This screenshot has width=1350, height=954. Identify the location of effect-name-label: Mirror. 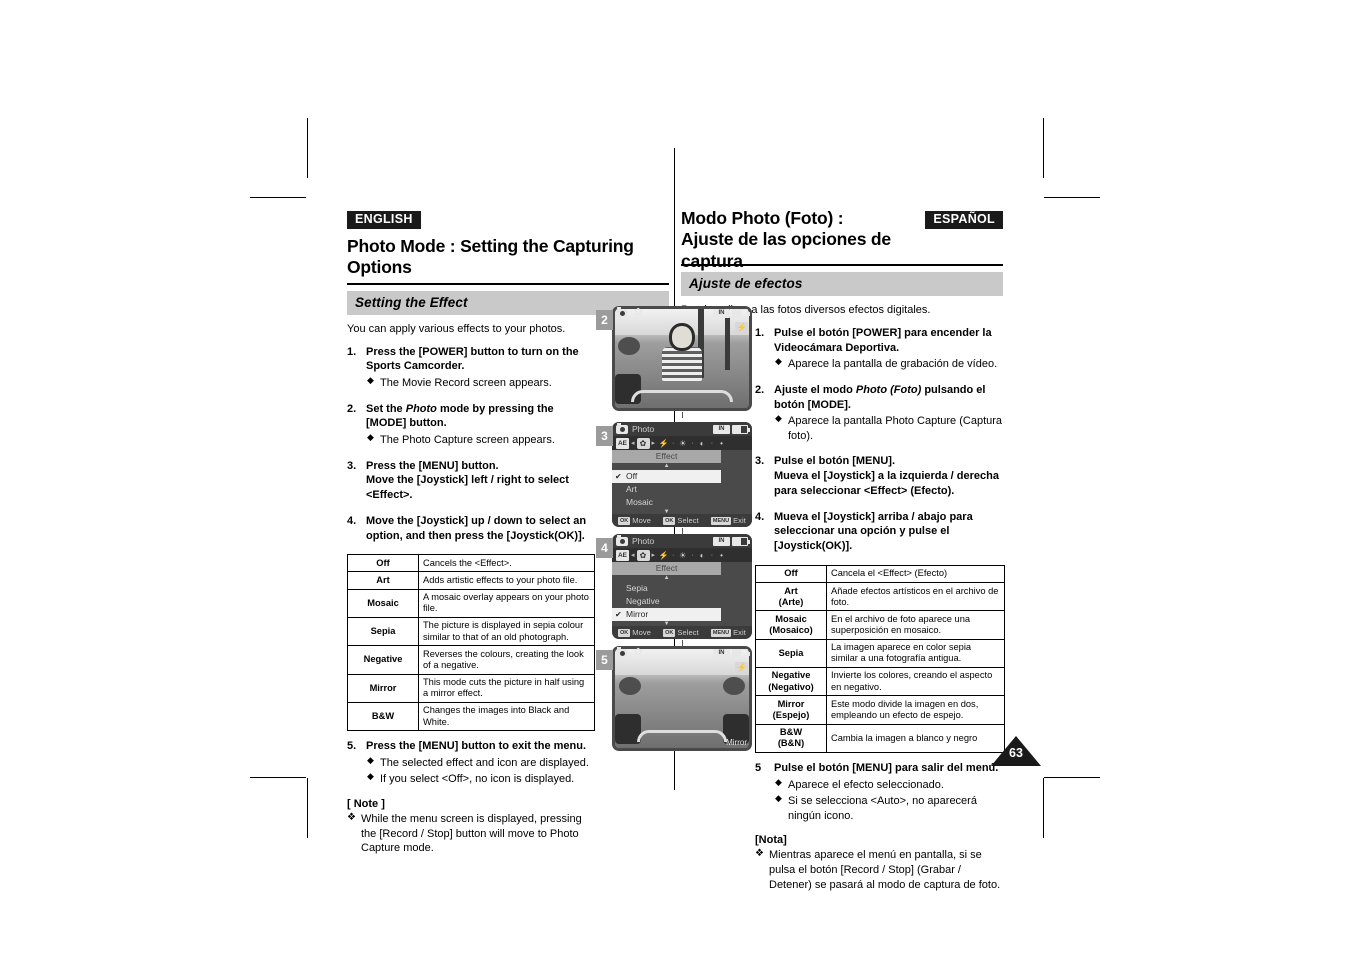
(736, 742).